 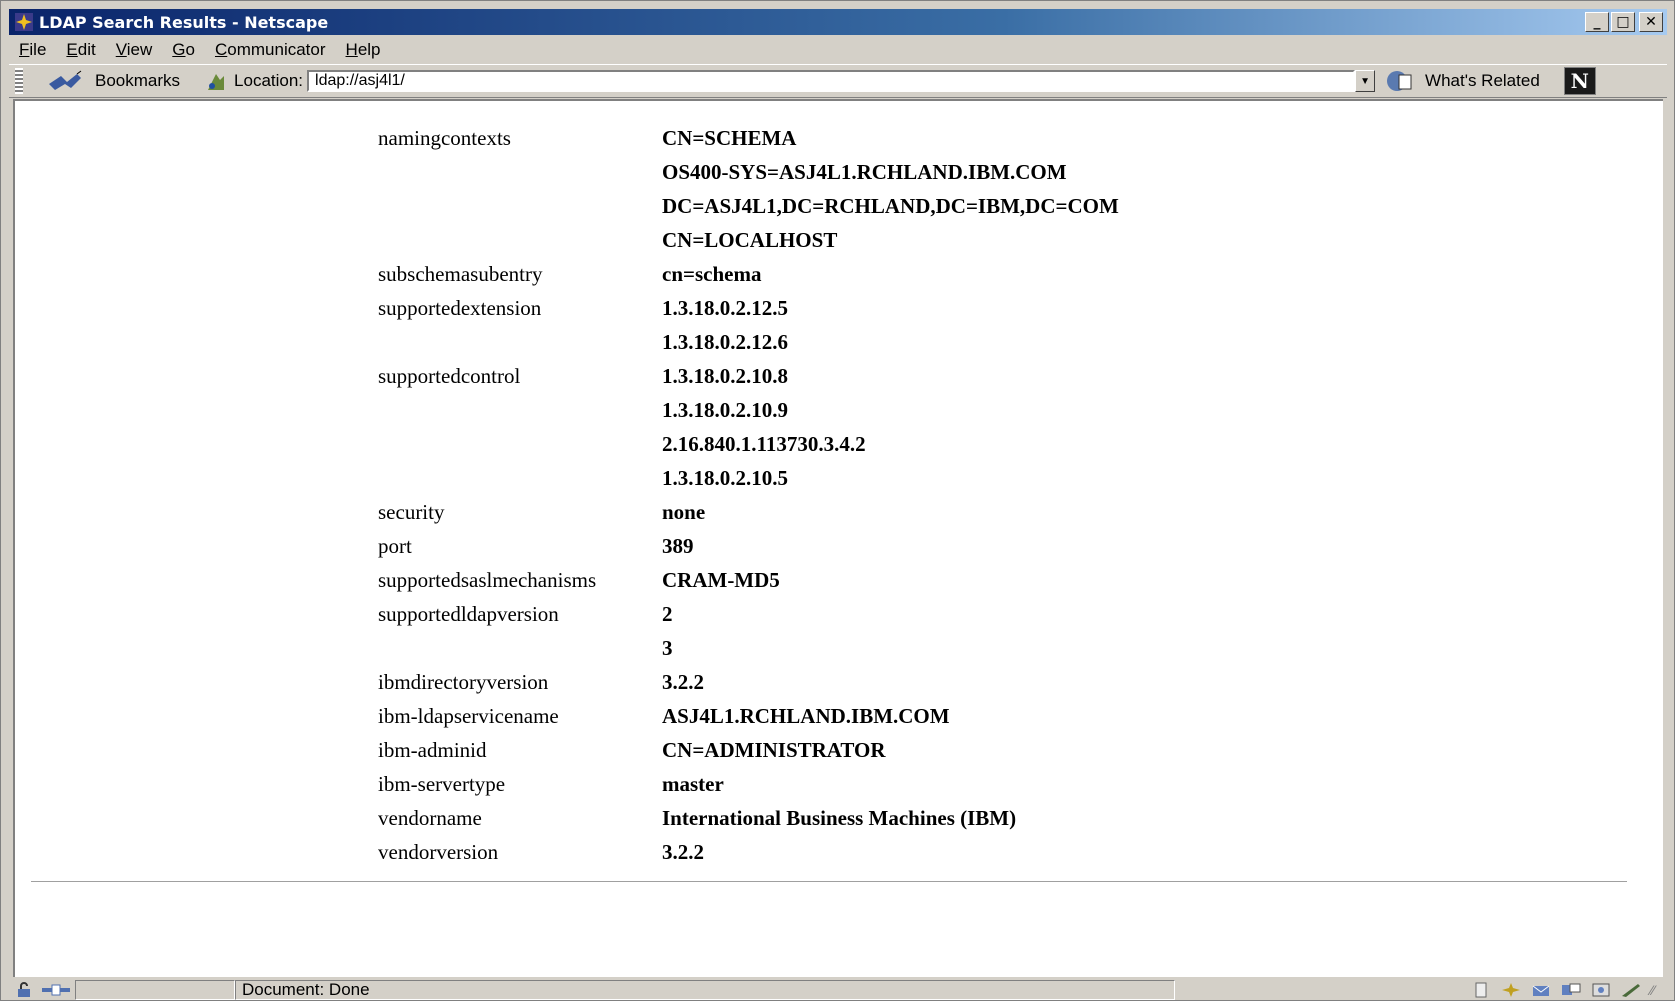 What do you see at coordinates (351, 49) in the screenshot?
I see `menu-help-accel: H` at bounding box center [351, 49].